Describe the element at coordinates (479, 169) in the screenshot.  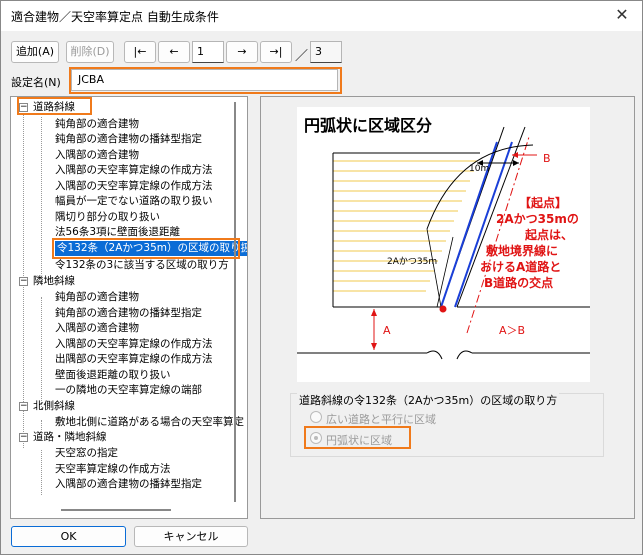
I see `diagram-dim-10m: 10m` at that location.